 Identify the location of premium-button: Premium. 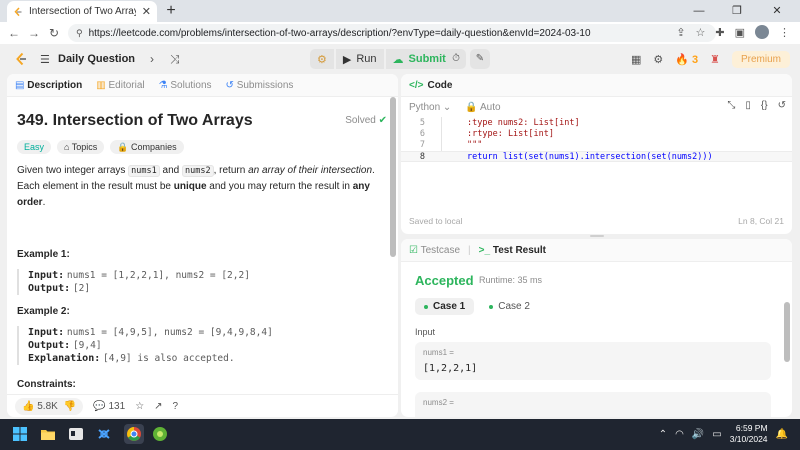
(760, 59).